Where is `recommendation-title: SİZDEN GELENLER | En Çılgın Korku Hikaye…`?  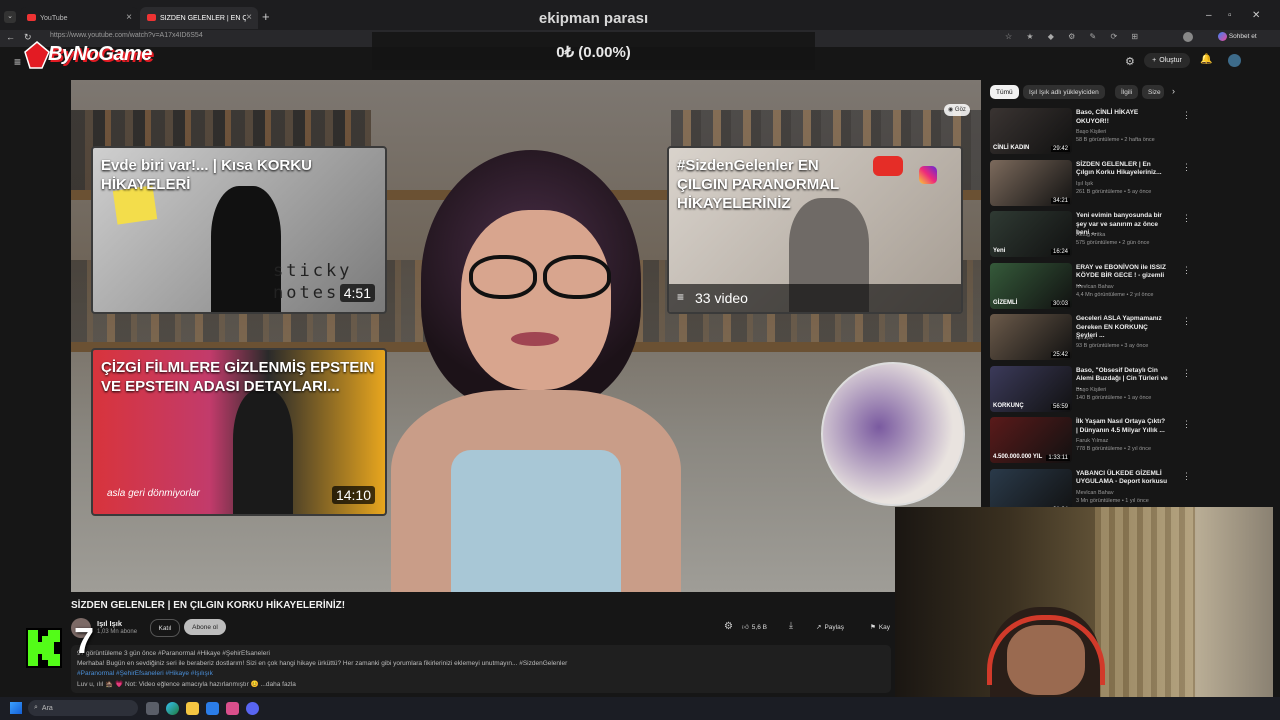
recommendation-title: SİZDEN GELENLER | En Çılgın Korku Hikaye… is located at coordinates (1122, 169).